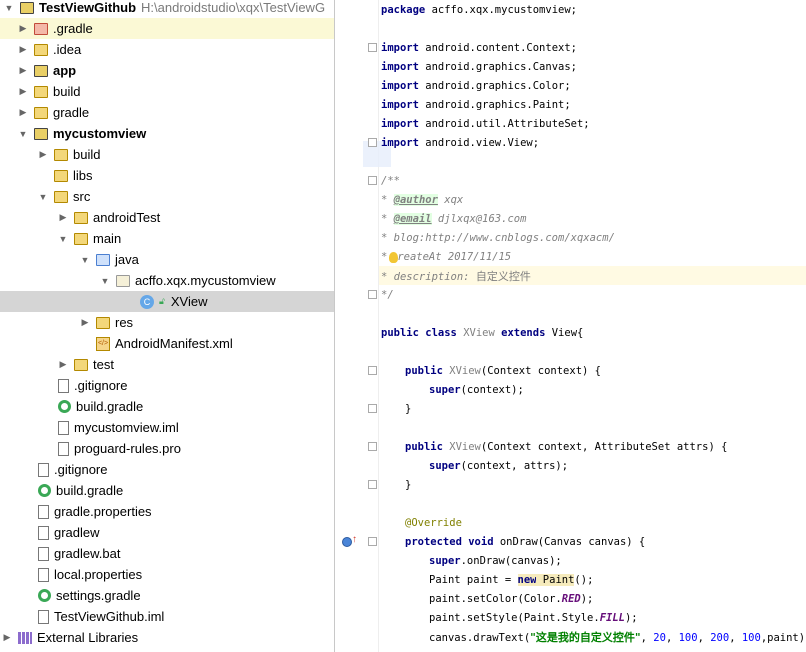 The width and height of the screenshot is (806, 652). Describe the element at coordinates (167, 637) in the screenshot. I see `tree-item-external-libraries: ▶ External Libraries` at that location.